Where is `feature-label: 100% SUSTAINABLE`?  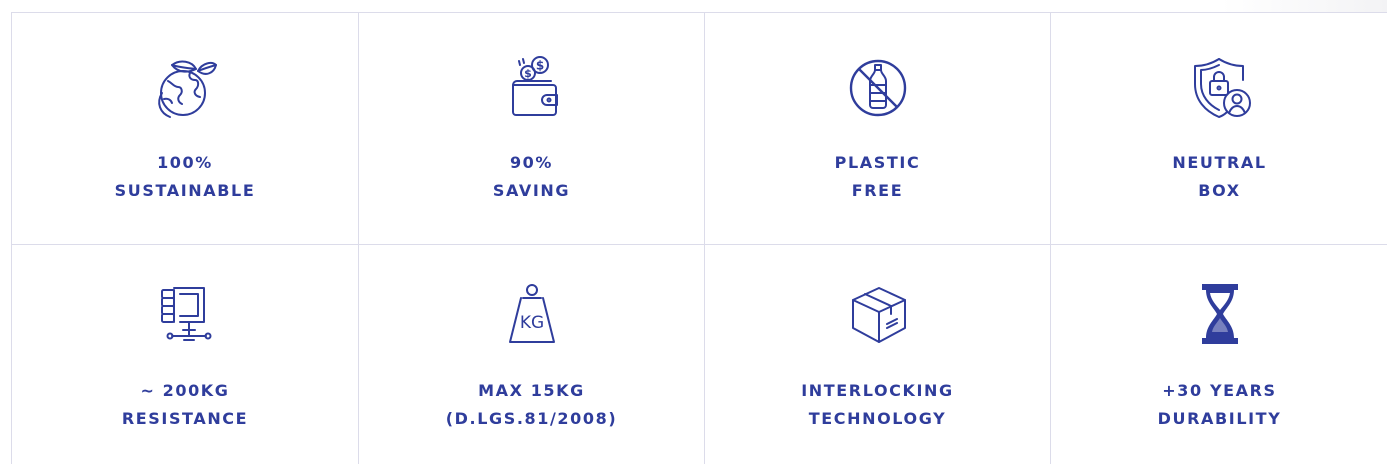
feature-label: 100% SUSTAINABLE is located at coordinates (185, 176).